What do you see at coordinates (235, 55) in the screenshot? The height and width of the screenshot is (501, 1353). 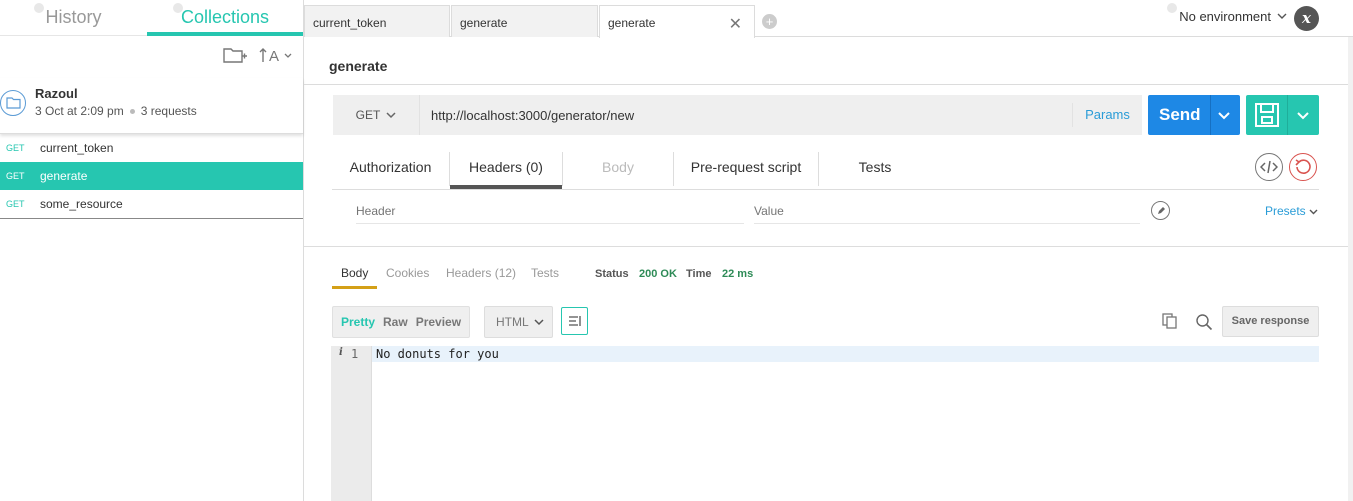 I see `folder-plus-icon` at bounding box center [235, 55].